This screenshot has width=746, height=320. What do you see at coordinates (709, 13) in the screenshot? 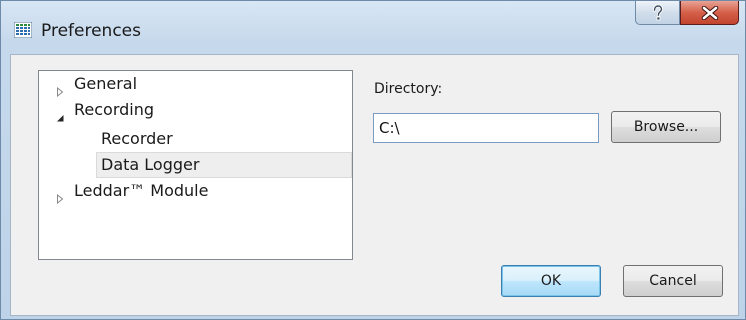
I see `close-button` at bounding box center [709, 13].